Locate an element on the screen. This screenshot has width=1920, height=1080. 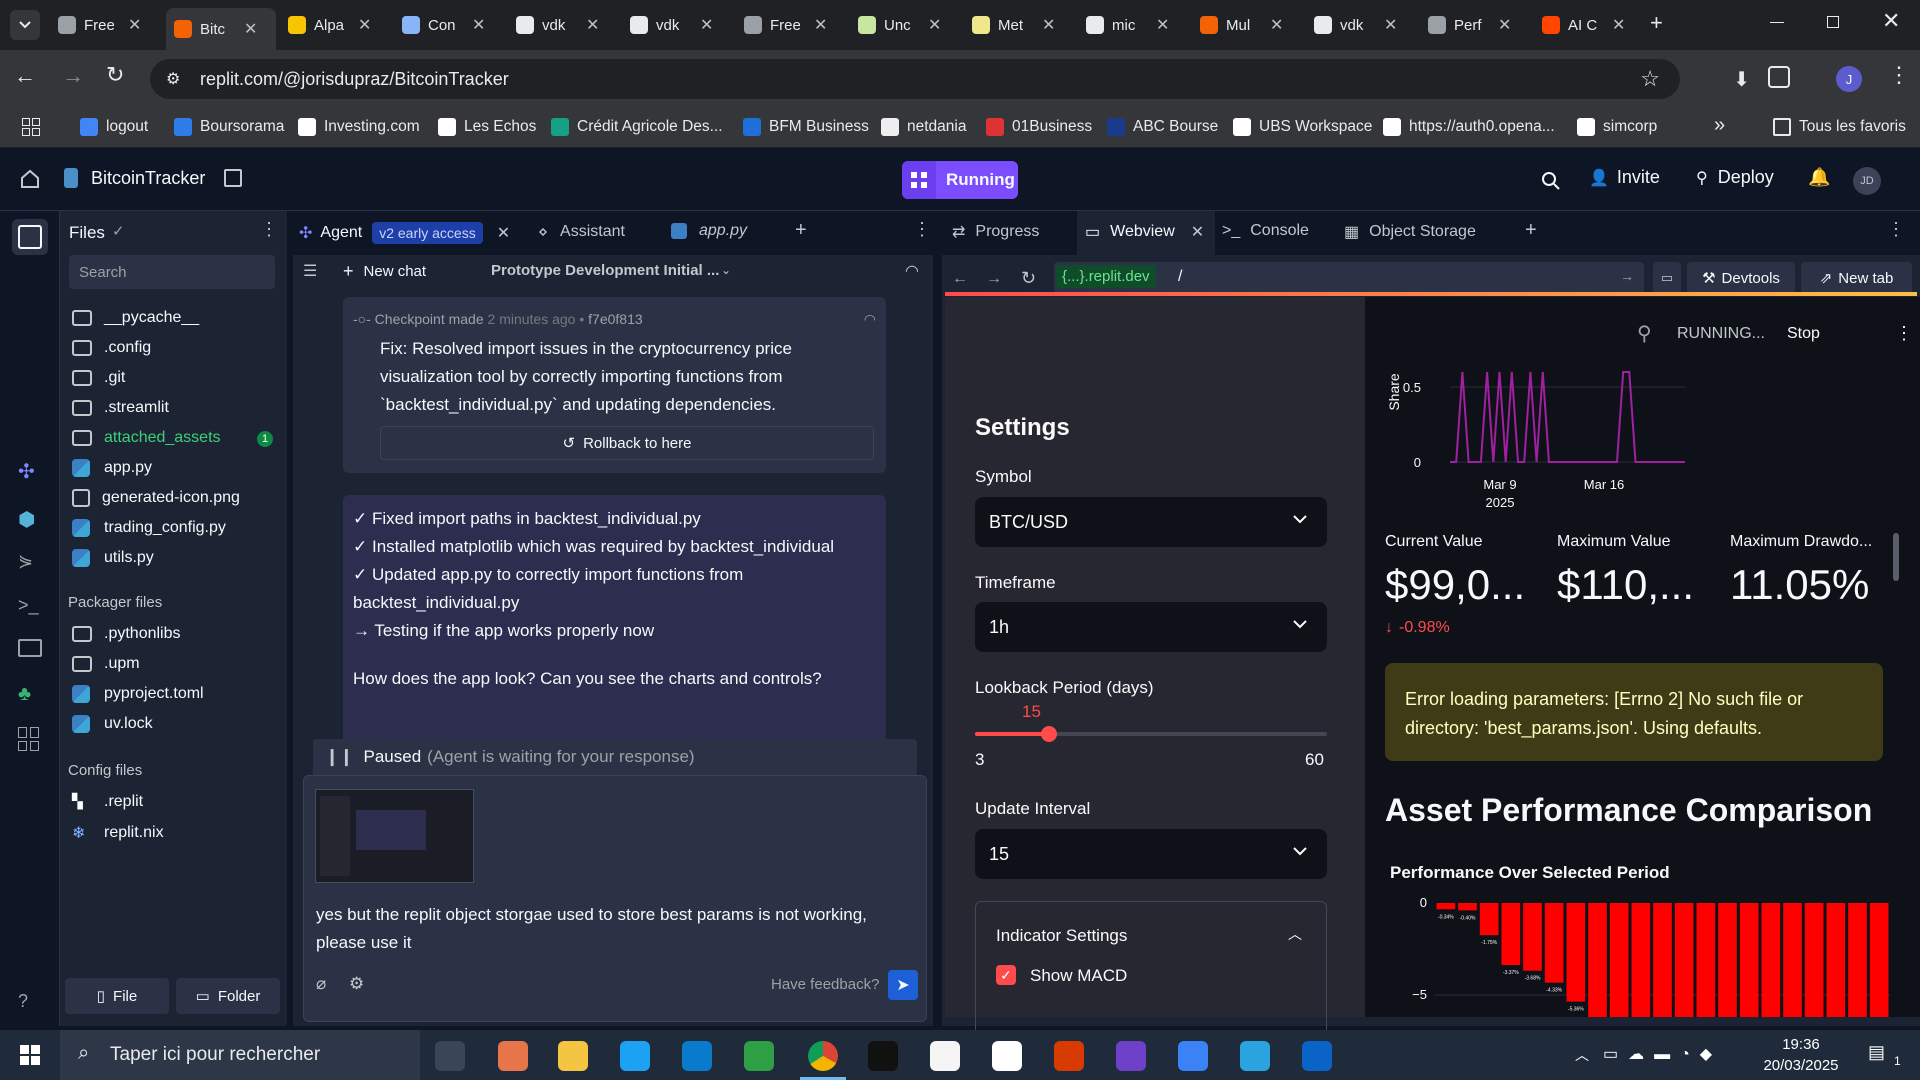
file-tree-item: .upm is located at coordinates (106, 664).